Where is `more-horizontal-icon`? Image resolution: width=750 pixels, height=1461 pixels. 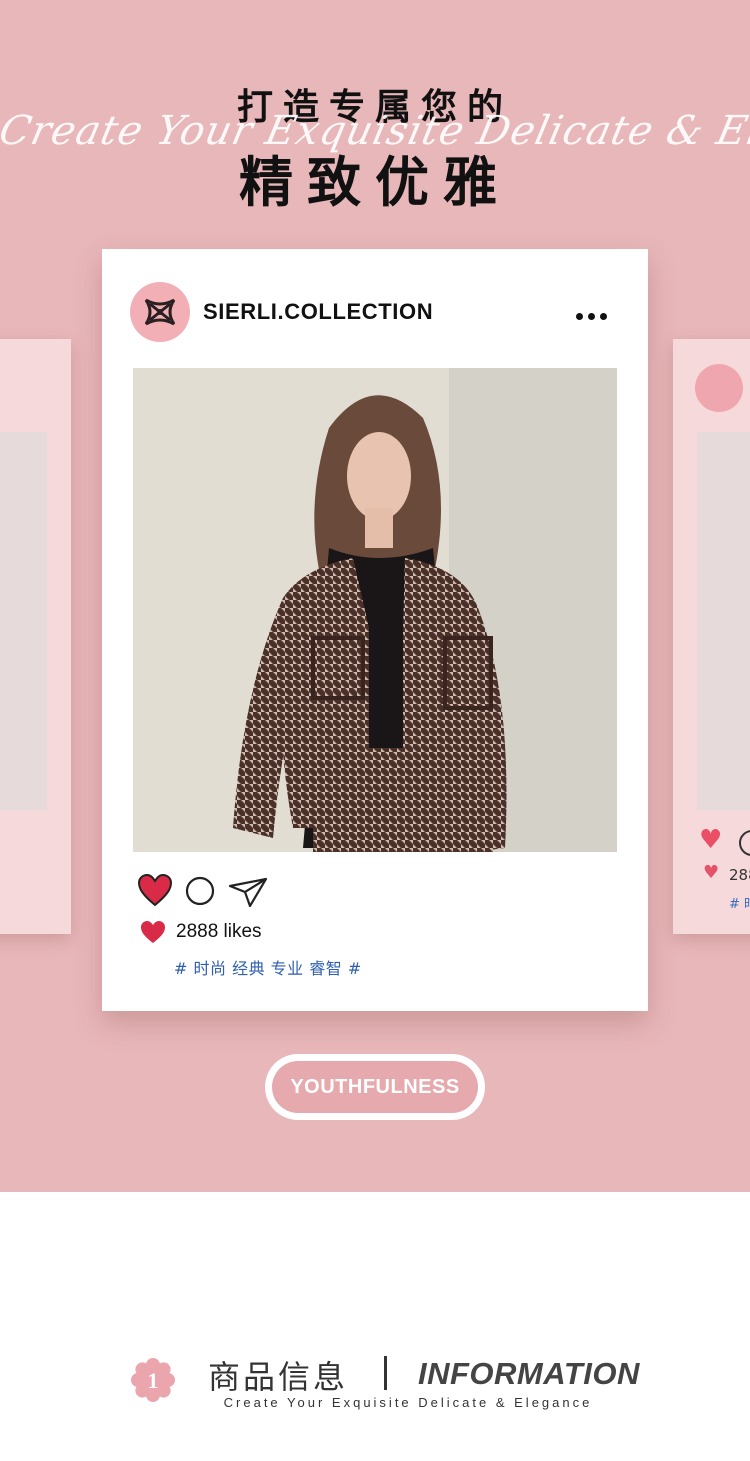
more-horizontal-icon is located at coordinates (595, 312).